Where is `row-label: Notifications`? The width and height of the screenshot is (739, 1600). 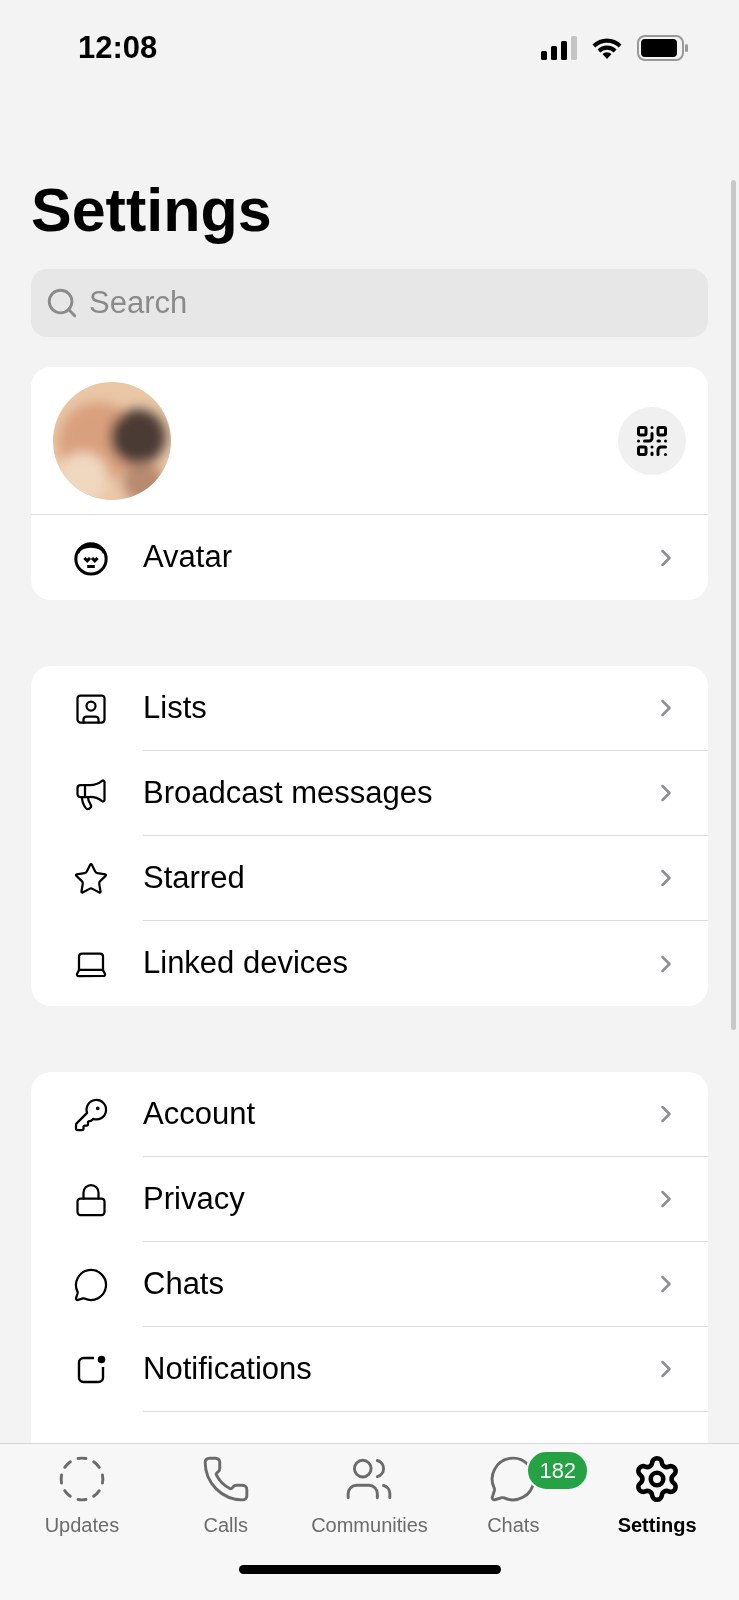 row-label: Notifications is located at coordinates (228, 1368).